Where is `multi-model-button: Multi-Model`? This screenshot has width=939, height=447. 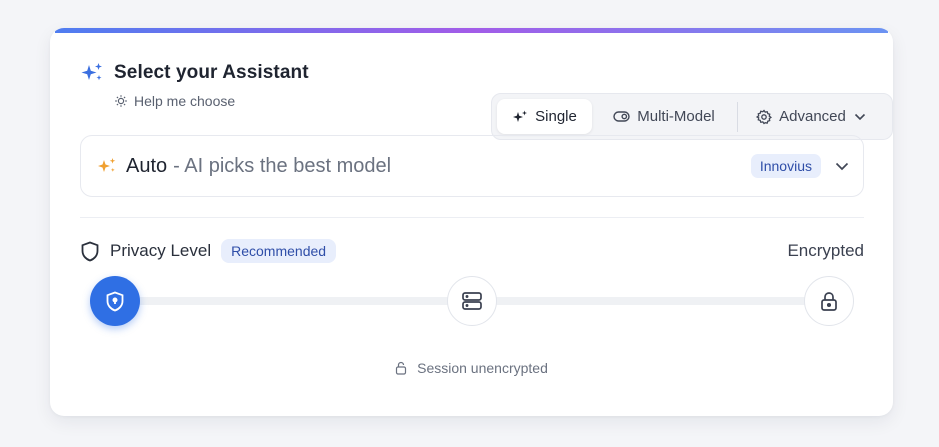 multi-model-button: Multi-Model is located at coordinates (664, 116).